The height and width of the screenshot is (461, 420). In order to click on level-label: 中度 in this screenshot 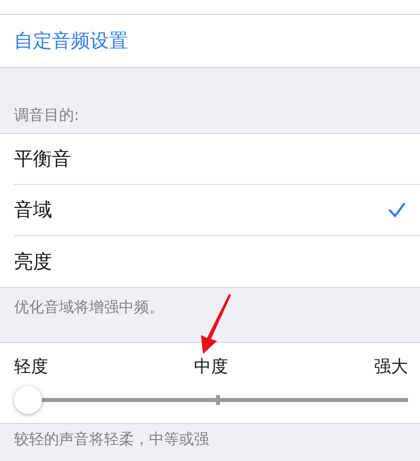, I will do `click(211, 367)`.